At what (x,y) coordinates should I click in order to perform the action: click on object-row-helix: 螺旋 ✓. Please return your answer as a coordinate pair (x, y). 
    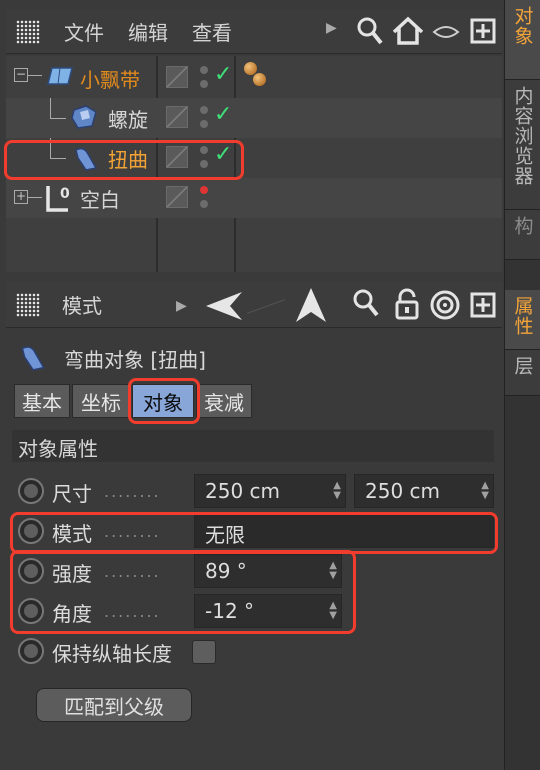
    Looking at the image, I should click on (254, 118).